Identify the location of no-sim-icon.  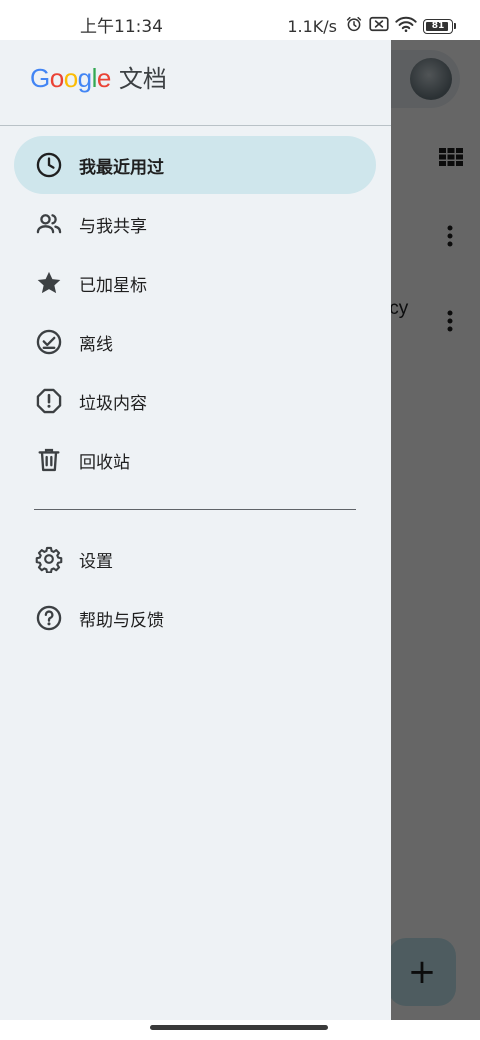
(379, 26).